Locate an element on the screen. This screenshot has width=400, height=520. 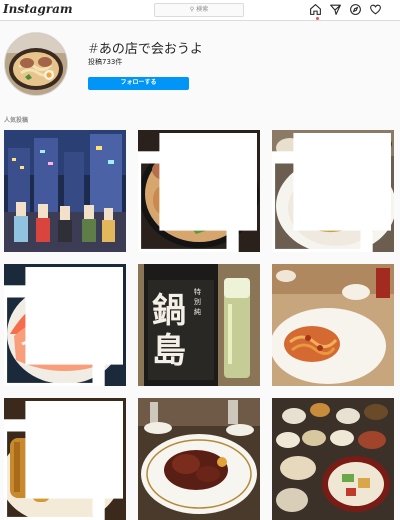
instagram-logo: Instagram is located at coordinates (38, 9).